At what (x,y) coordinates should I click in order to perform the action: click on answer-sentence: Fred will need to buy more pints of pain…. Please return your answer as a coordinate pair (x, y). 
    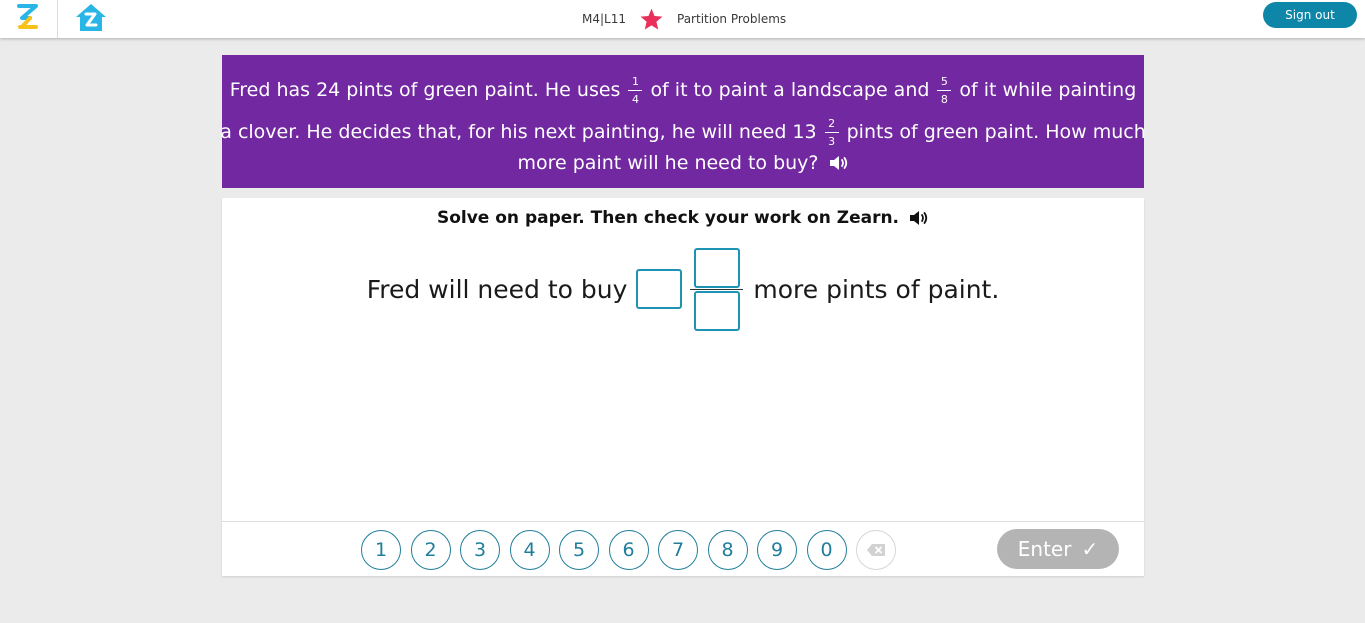
    Looking at the image, I should click on (683, 289).